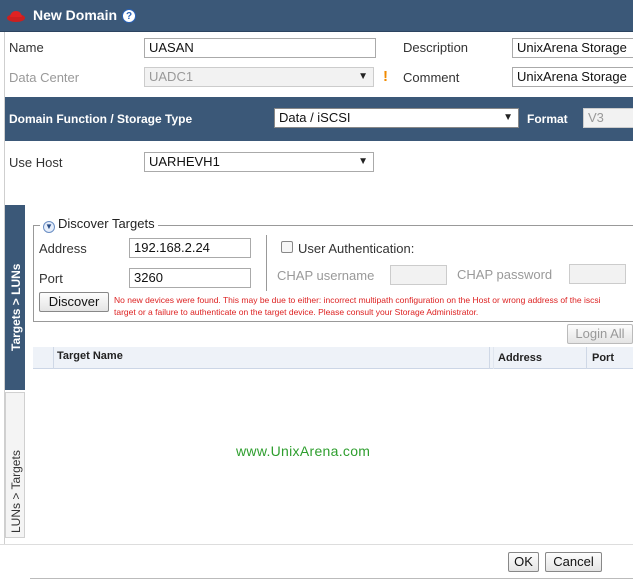 The height and width of the screenshot is (582, 633). Describe the element at coordinates (16, 307) in the screenshot. I see `tab-targets-luns-label: Targets > LUNs` at that location.